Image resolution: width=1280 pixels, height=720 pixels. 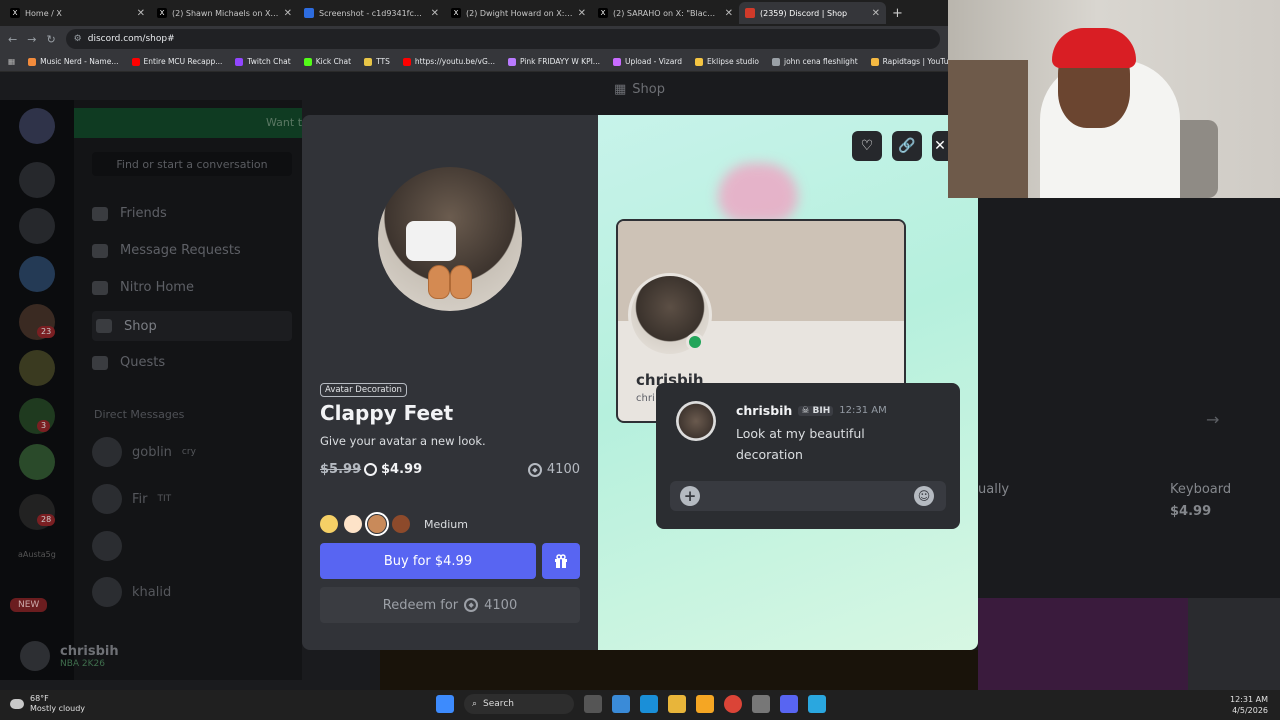 I want to click on task-view-icon, so click(x=593, y=704).